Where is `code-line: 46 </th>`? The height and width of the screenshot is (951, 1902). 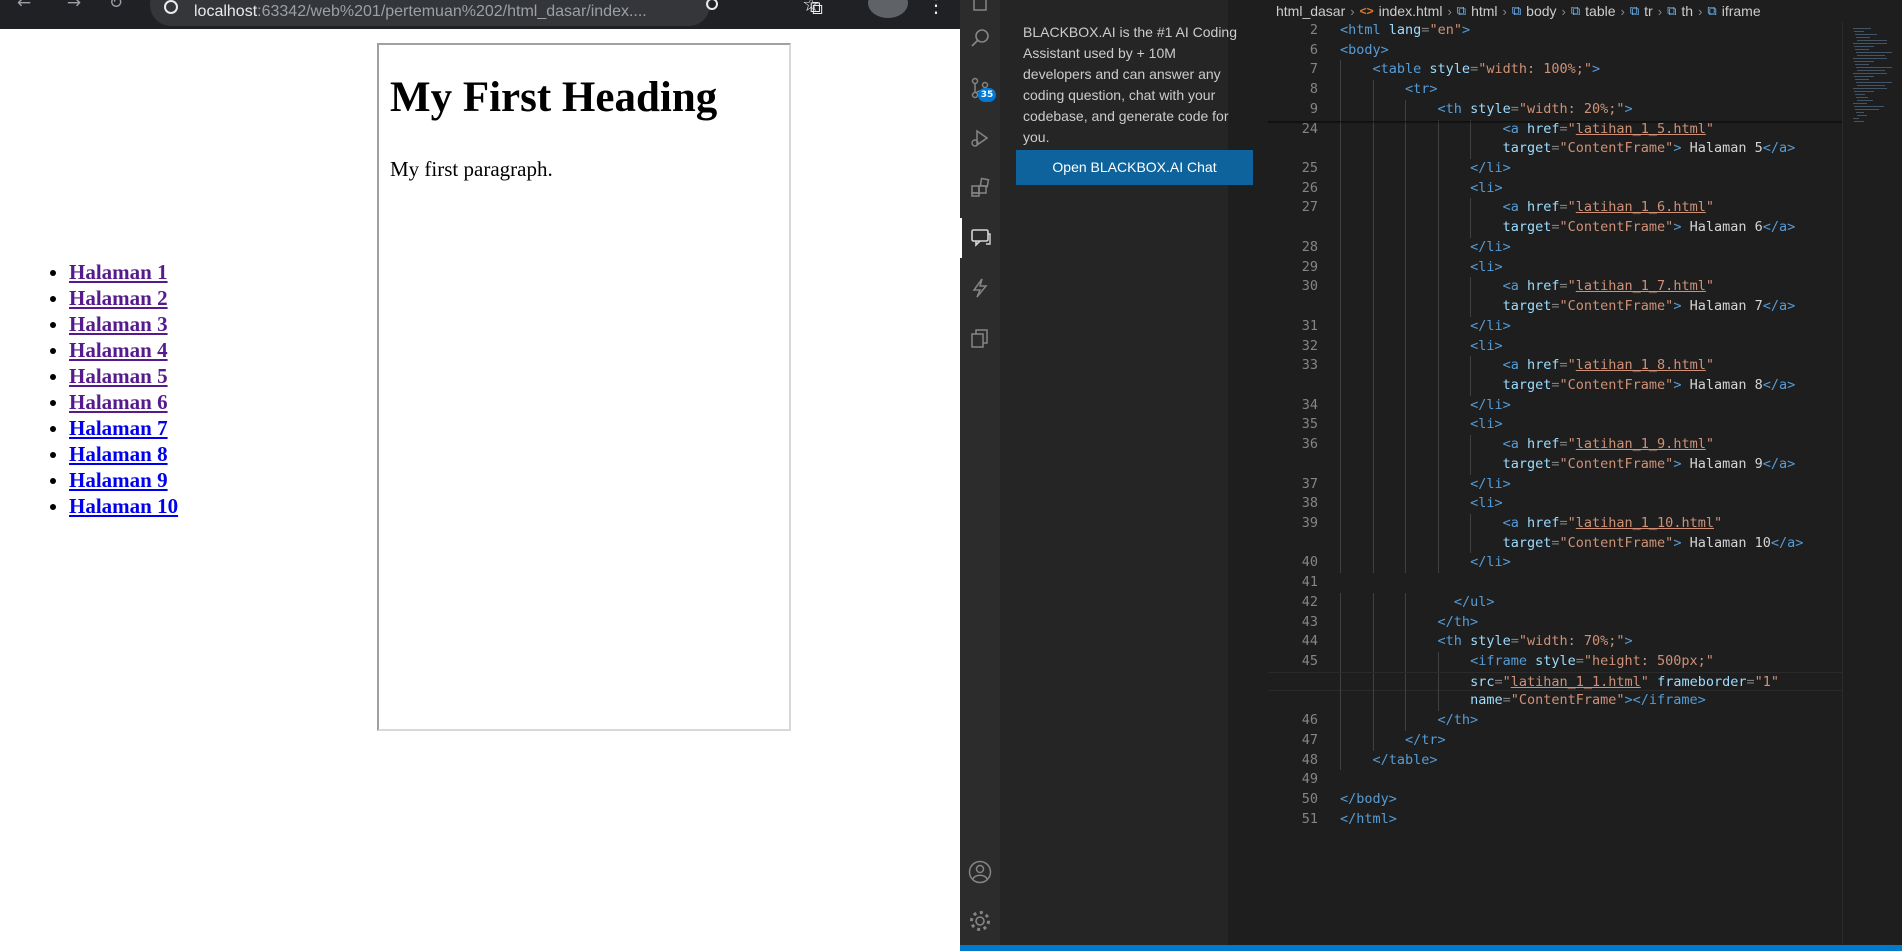
code-line: 46 </th> is located at coordinates (1555, 721).